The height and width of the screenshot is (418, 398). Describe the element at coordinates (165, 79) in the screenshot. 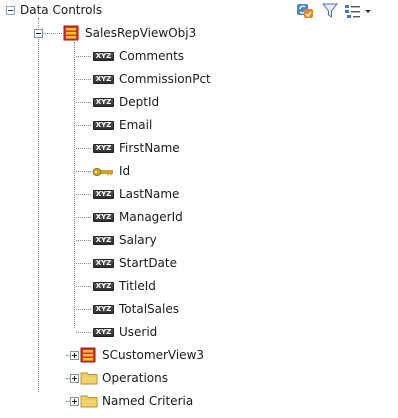

I see `attribute-label: CommissionPct` at that location.